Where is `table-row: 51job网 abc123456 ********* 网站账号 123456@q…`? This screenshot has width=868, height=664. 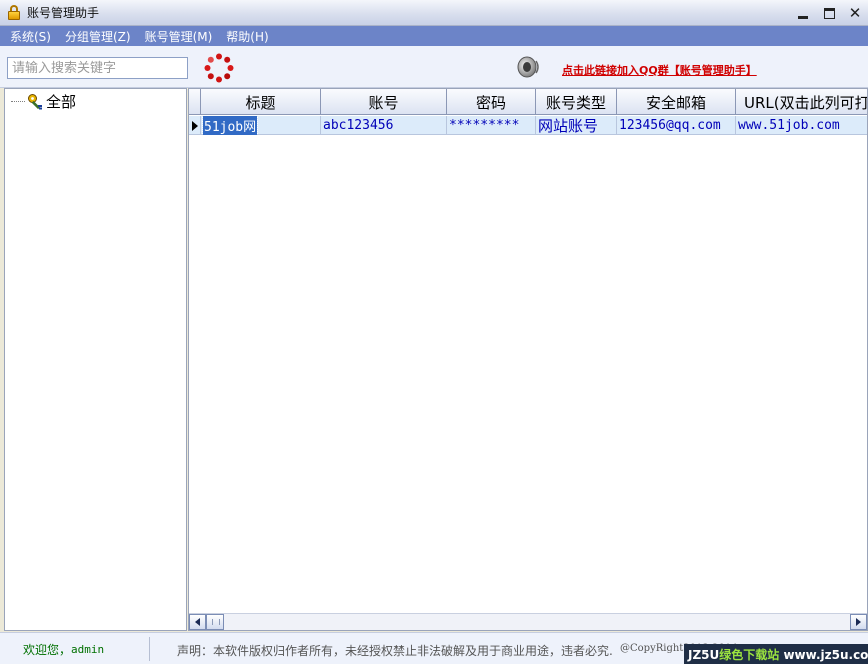 table-row: 51job网 abc123456 ********* 网站账号 123456@q… is located at coordinates (528, 125).